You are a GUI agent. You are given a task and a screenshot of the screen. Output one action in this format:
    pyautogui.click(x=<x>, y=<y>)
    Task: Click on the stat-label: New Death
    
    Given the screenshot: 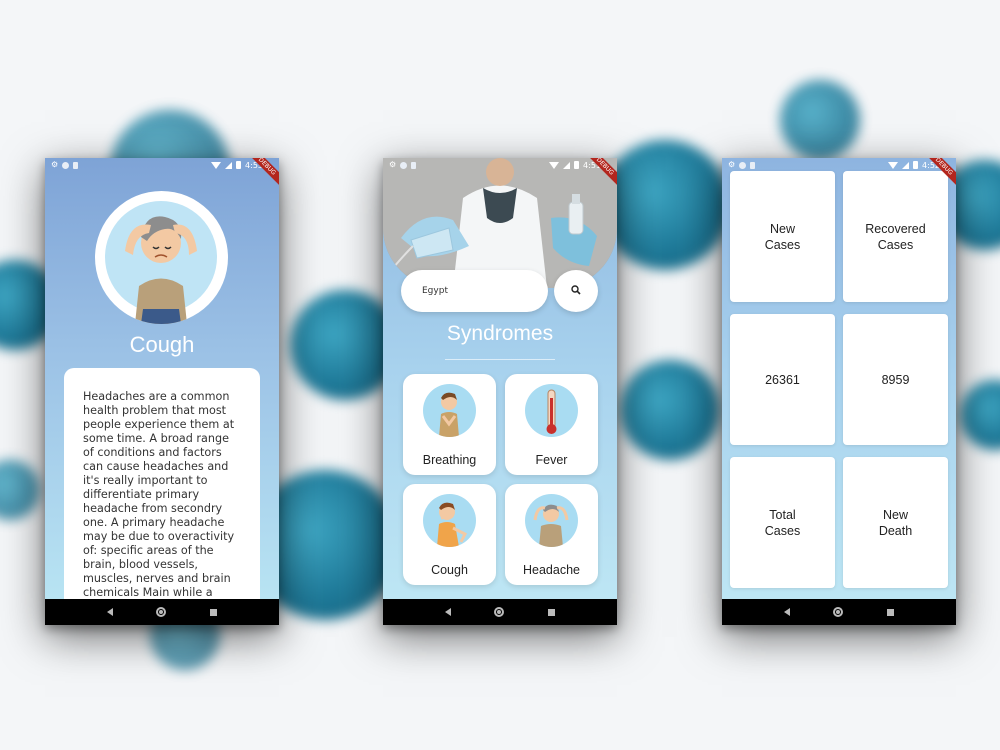 What is the action you would take?
    pyautogui.click(x=895, y=522)
    